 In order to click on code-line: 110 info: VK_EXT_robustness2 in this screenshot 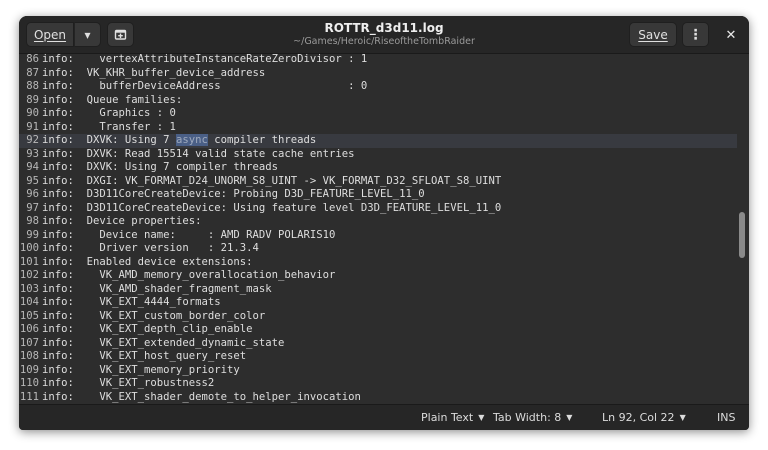, I will do `click(378, 384)`.